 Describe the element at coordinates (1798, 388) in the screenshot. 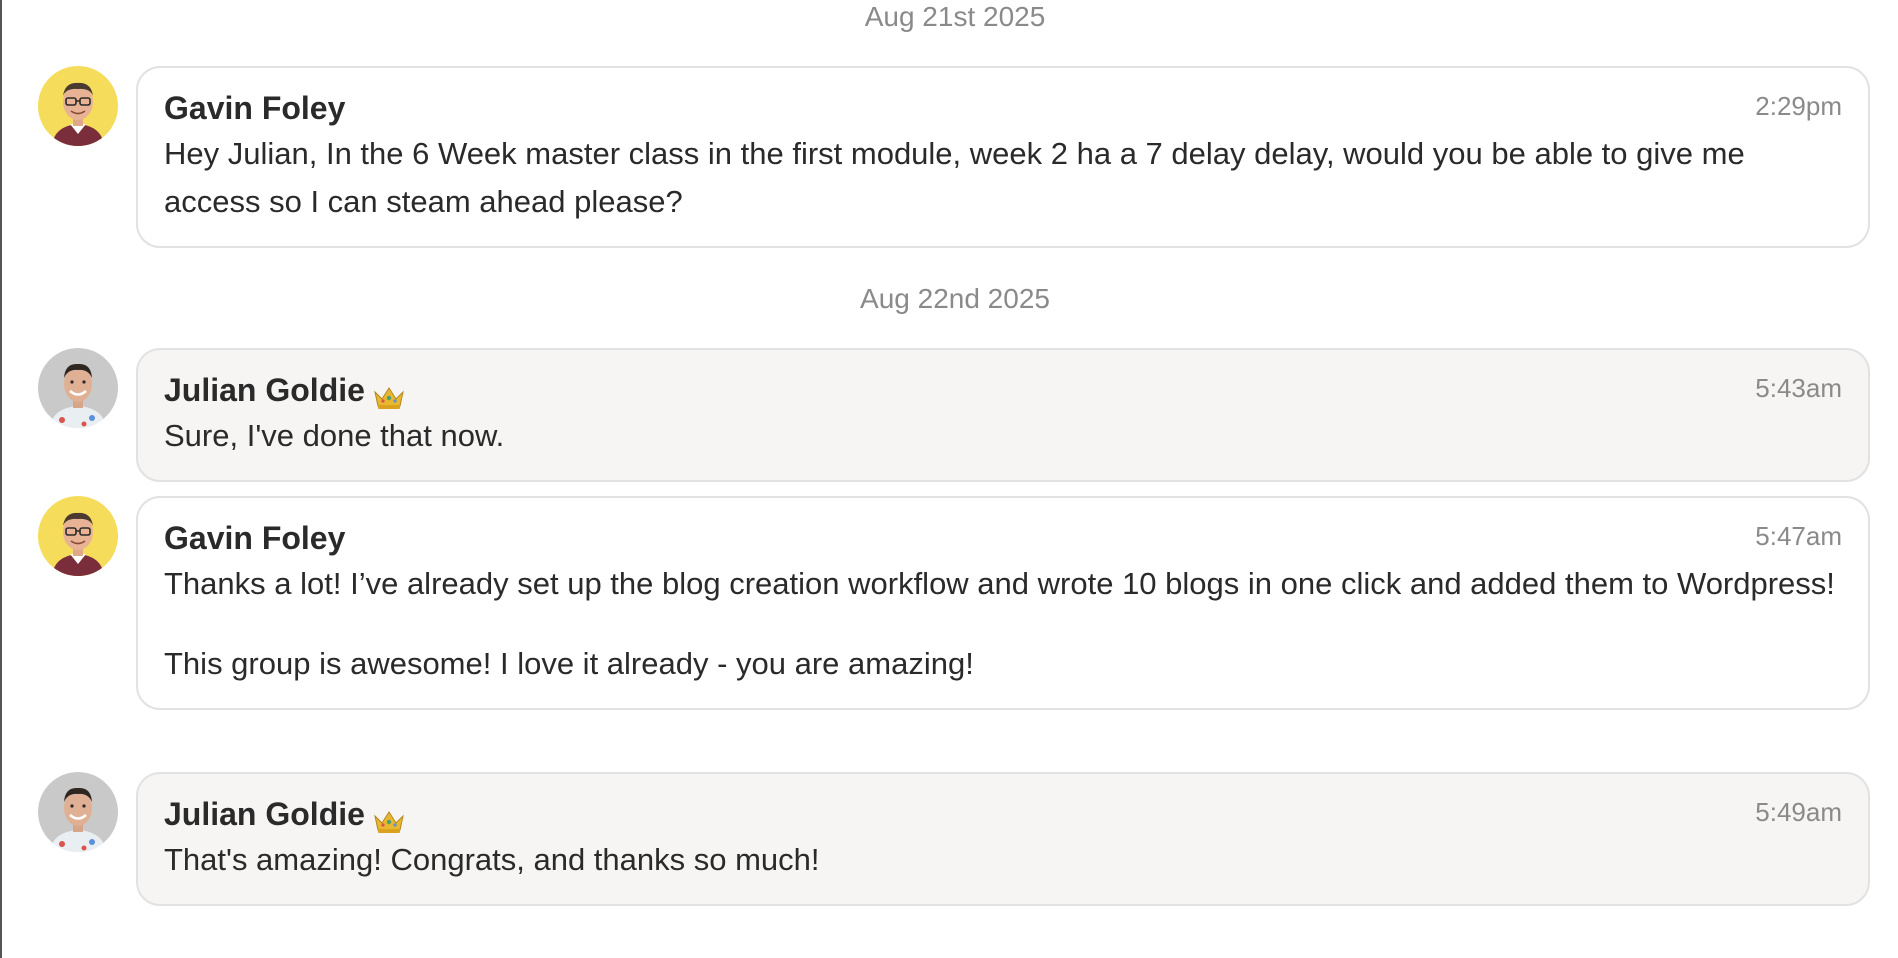

I see `message-timestamp: 5:43am` at that location.